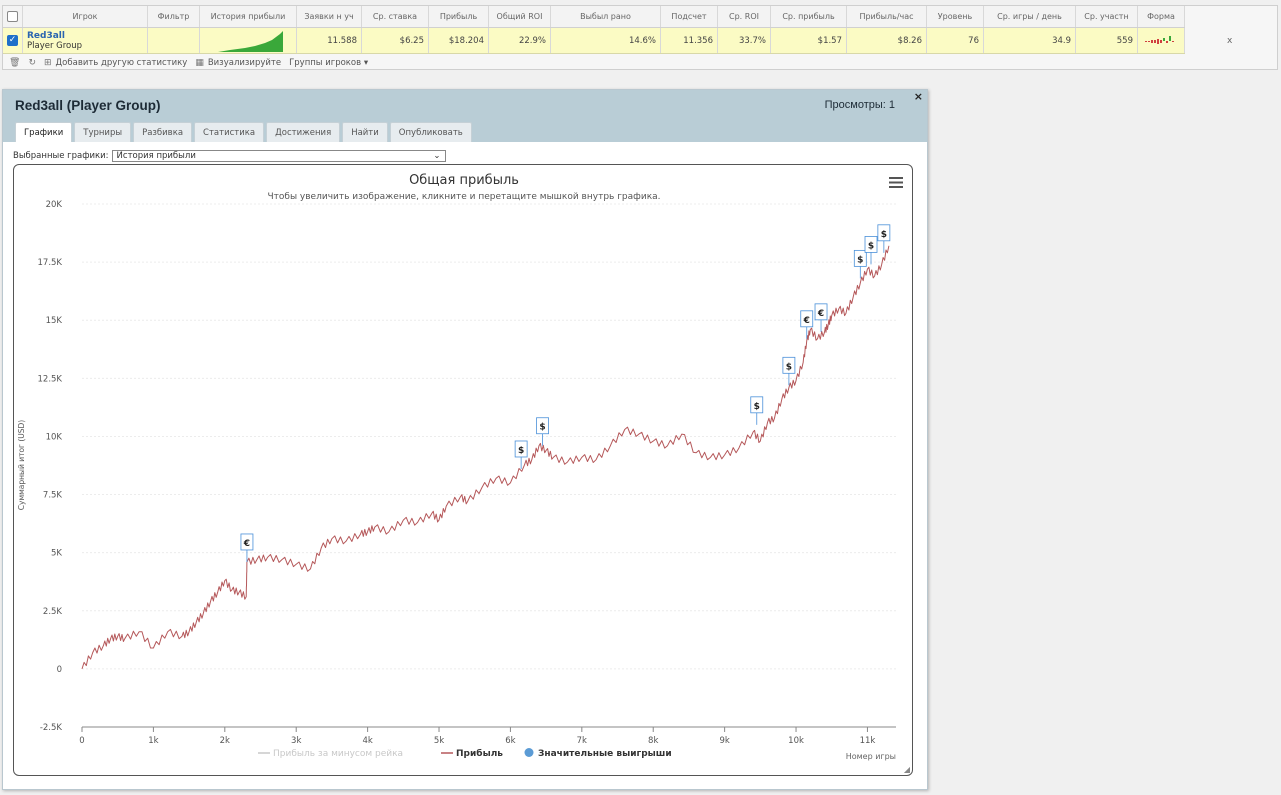 The height and width of the screenshot is (795, 1281). What do you see at coordinates (85, 40) in the screenshot?
I see `player-cell: Red3all Player Group` at bounding box center [85, 40].